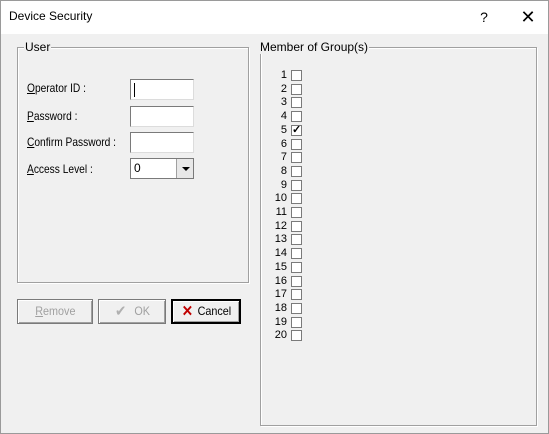 This screenshot has height=434, width=549. I want to click on group-number: 17, so click(280, 294).